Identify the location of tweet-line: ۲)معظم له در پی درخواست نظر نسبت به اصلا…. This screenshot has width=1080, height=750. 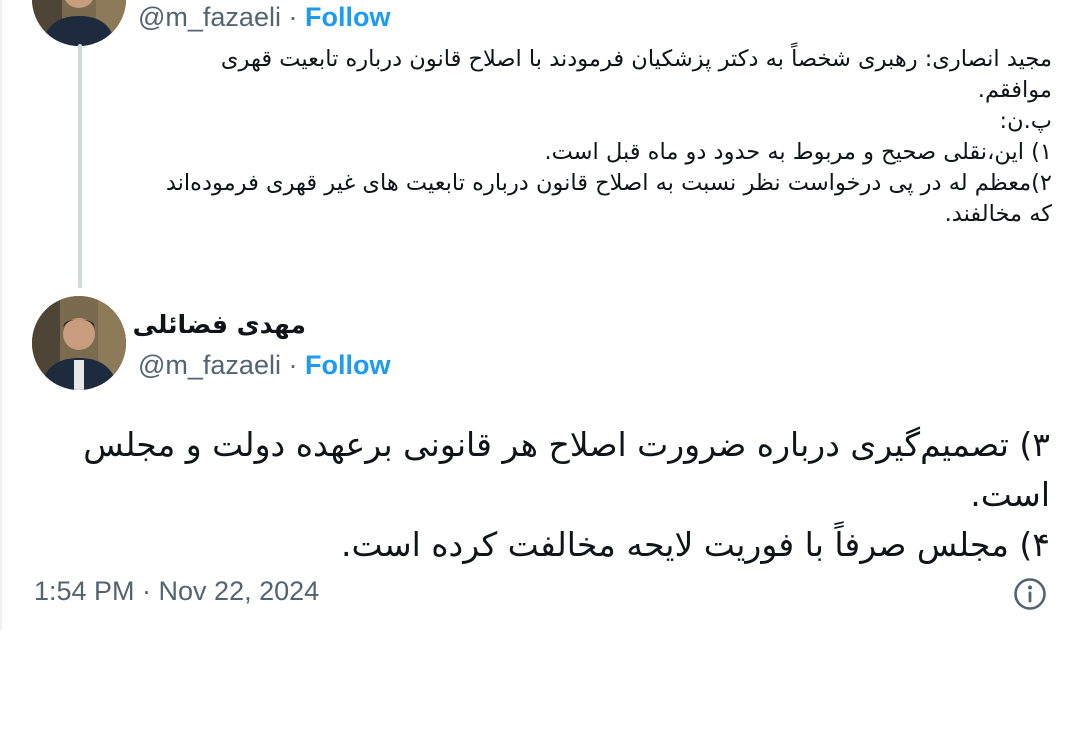
(608, 198).